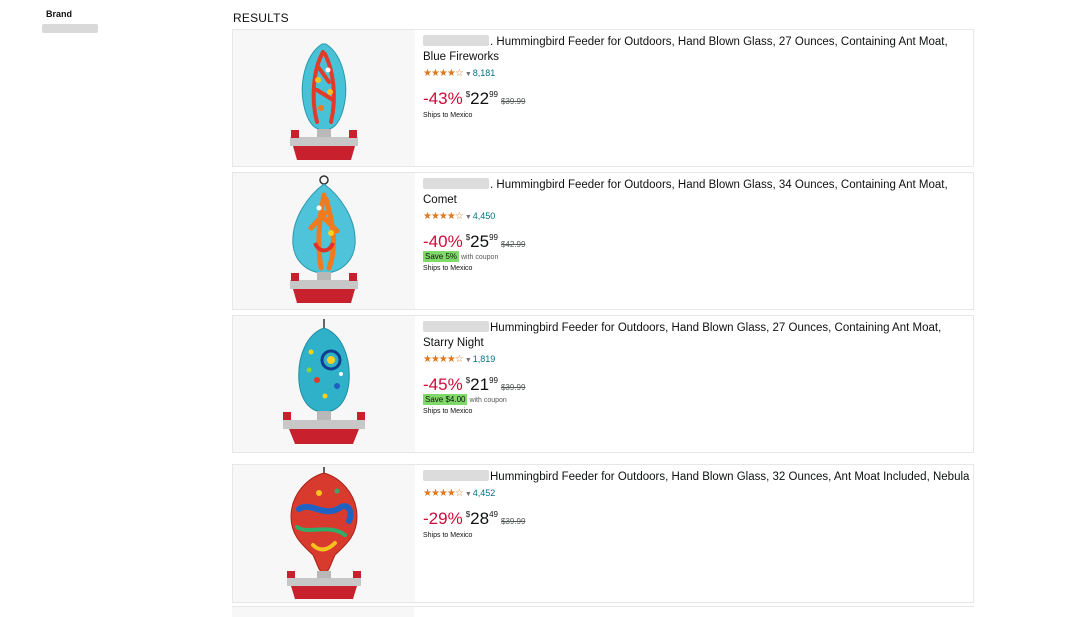 Image resolution: width=1080 pixels, height=617 pixels. I want to click on rating-count-link: 8,181, so click(484, 73).